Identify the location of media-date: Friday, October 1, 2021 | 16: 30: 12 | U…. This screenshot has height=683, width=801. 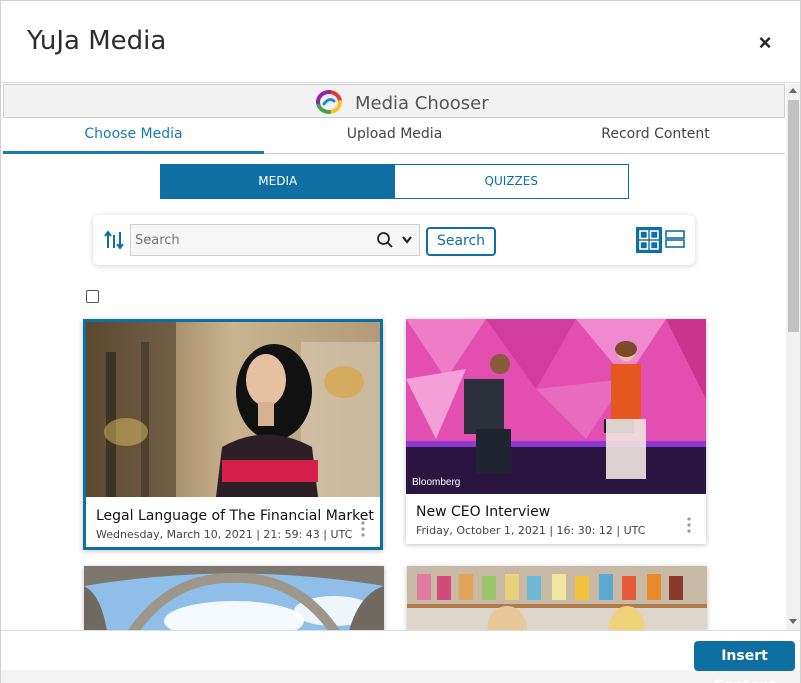
(531, 530).